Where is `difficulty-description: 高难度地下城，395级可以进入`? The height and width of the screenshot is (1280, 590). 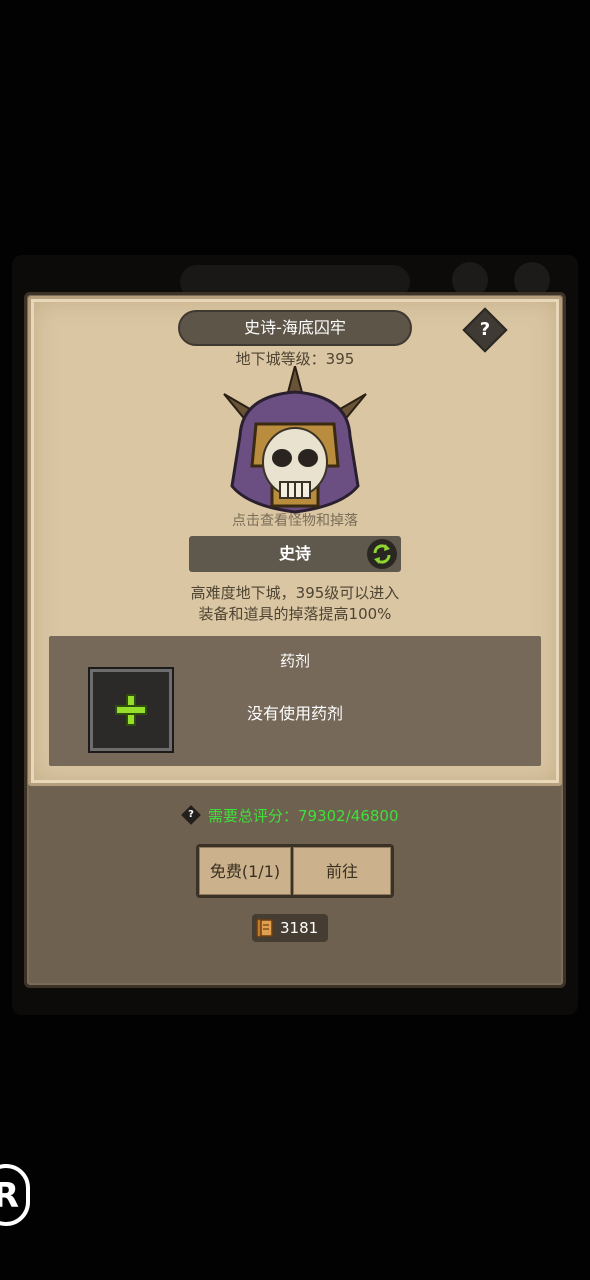
difficulty-description: 高难度地下城，395级可以进入 is located at coordinates (295, 593).